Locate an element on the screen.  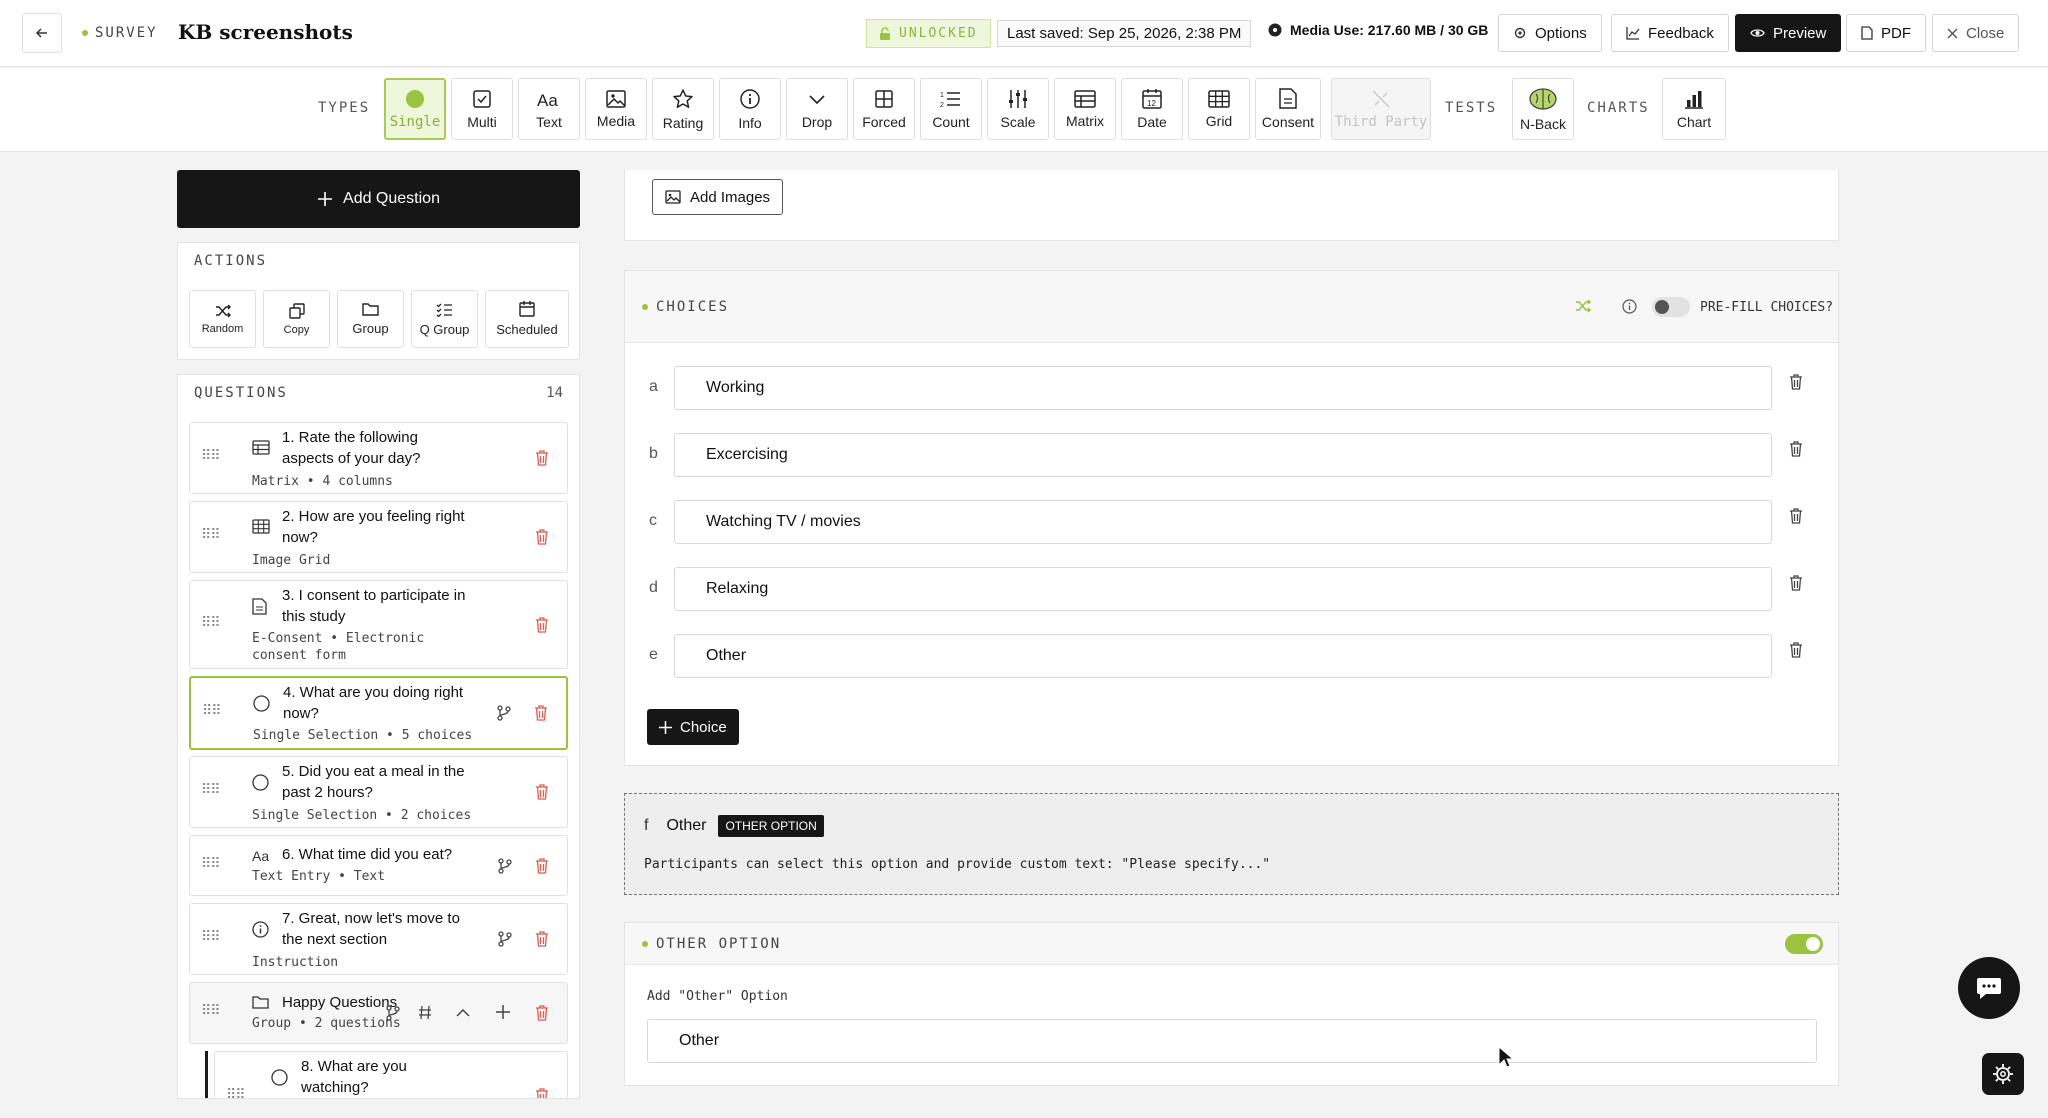
add-images-button: Add Images is located at coordinates (718, 197).